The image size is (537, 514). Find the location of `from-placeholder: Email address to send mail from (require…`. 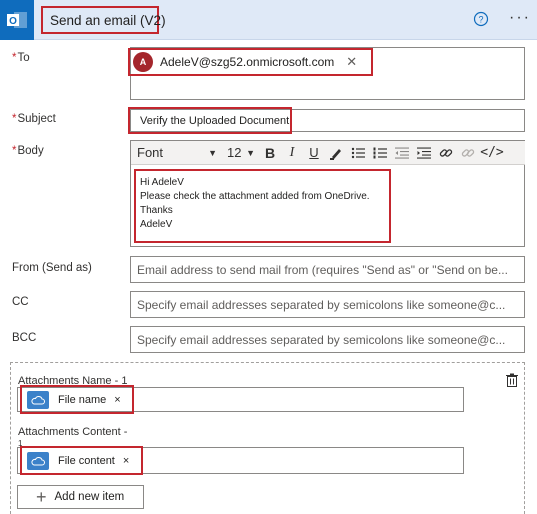

from-placeholder: Email address to send mail from (require… is located at coordinates (322, 269).